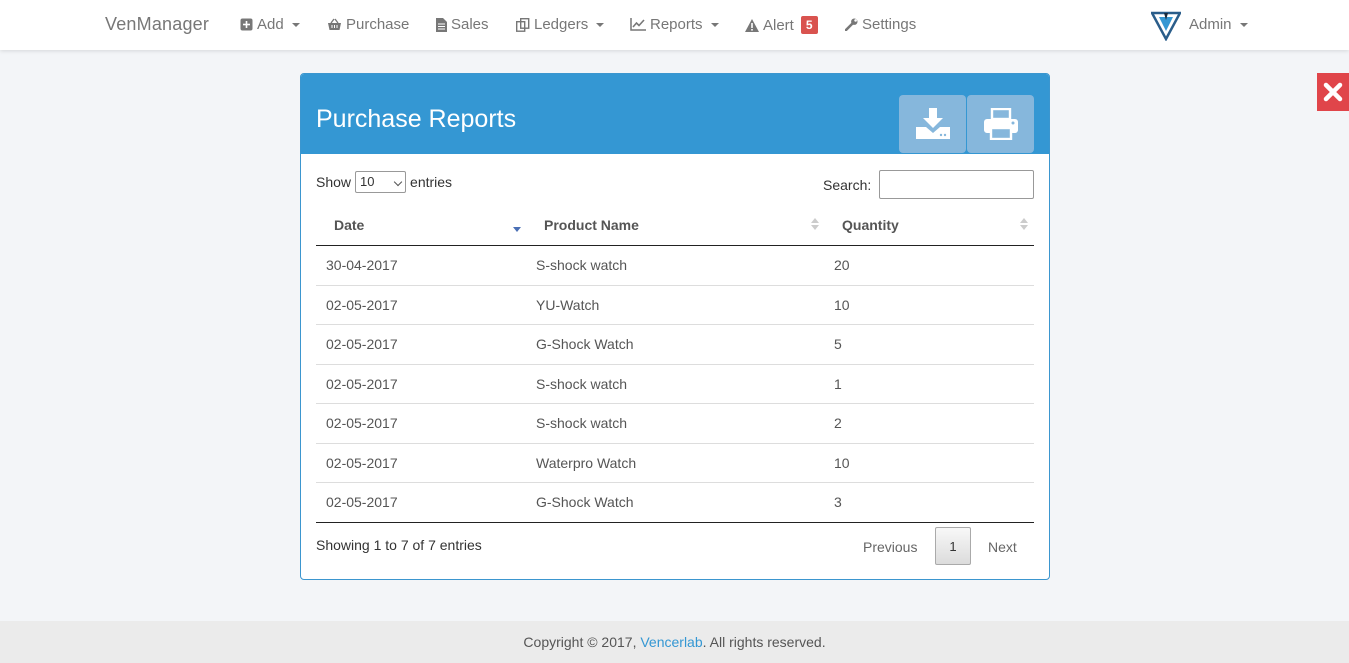  Describe the element at coordinates (378, 24) in the screenshot. I see `nav-purchase-label: Purchase` at that location.